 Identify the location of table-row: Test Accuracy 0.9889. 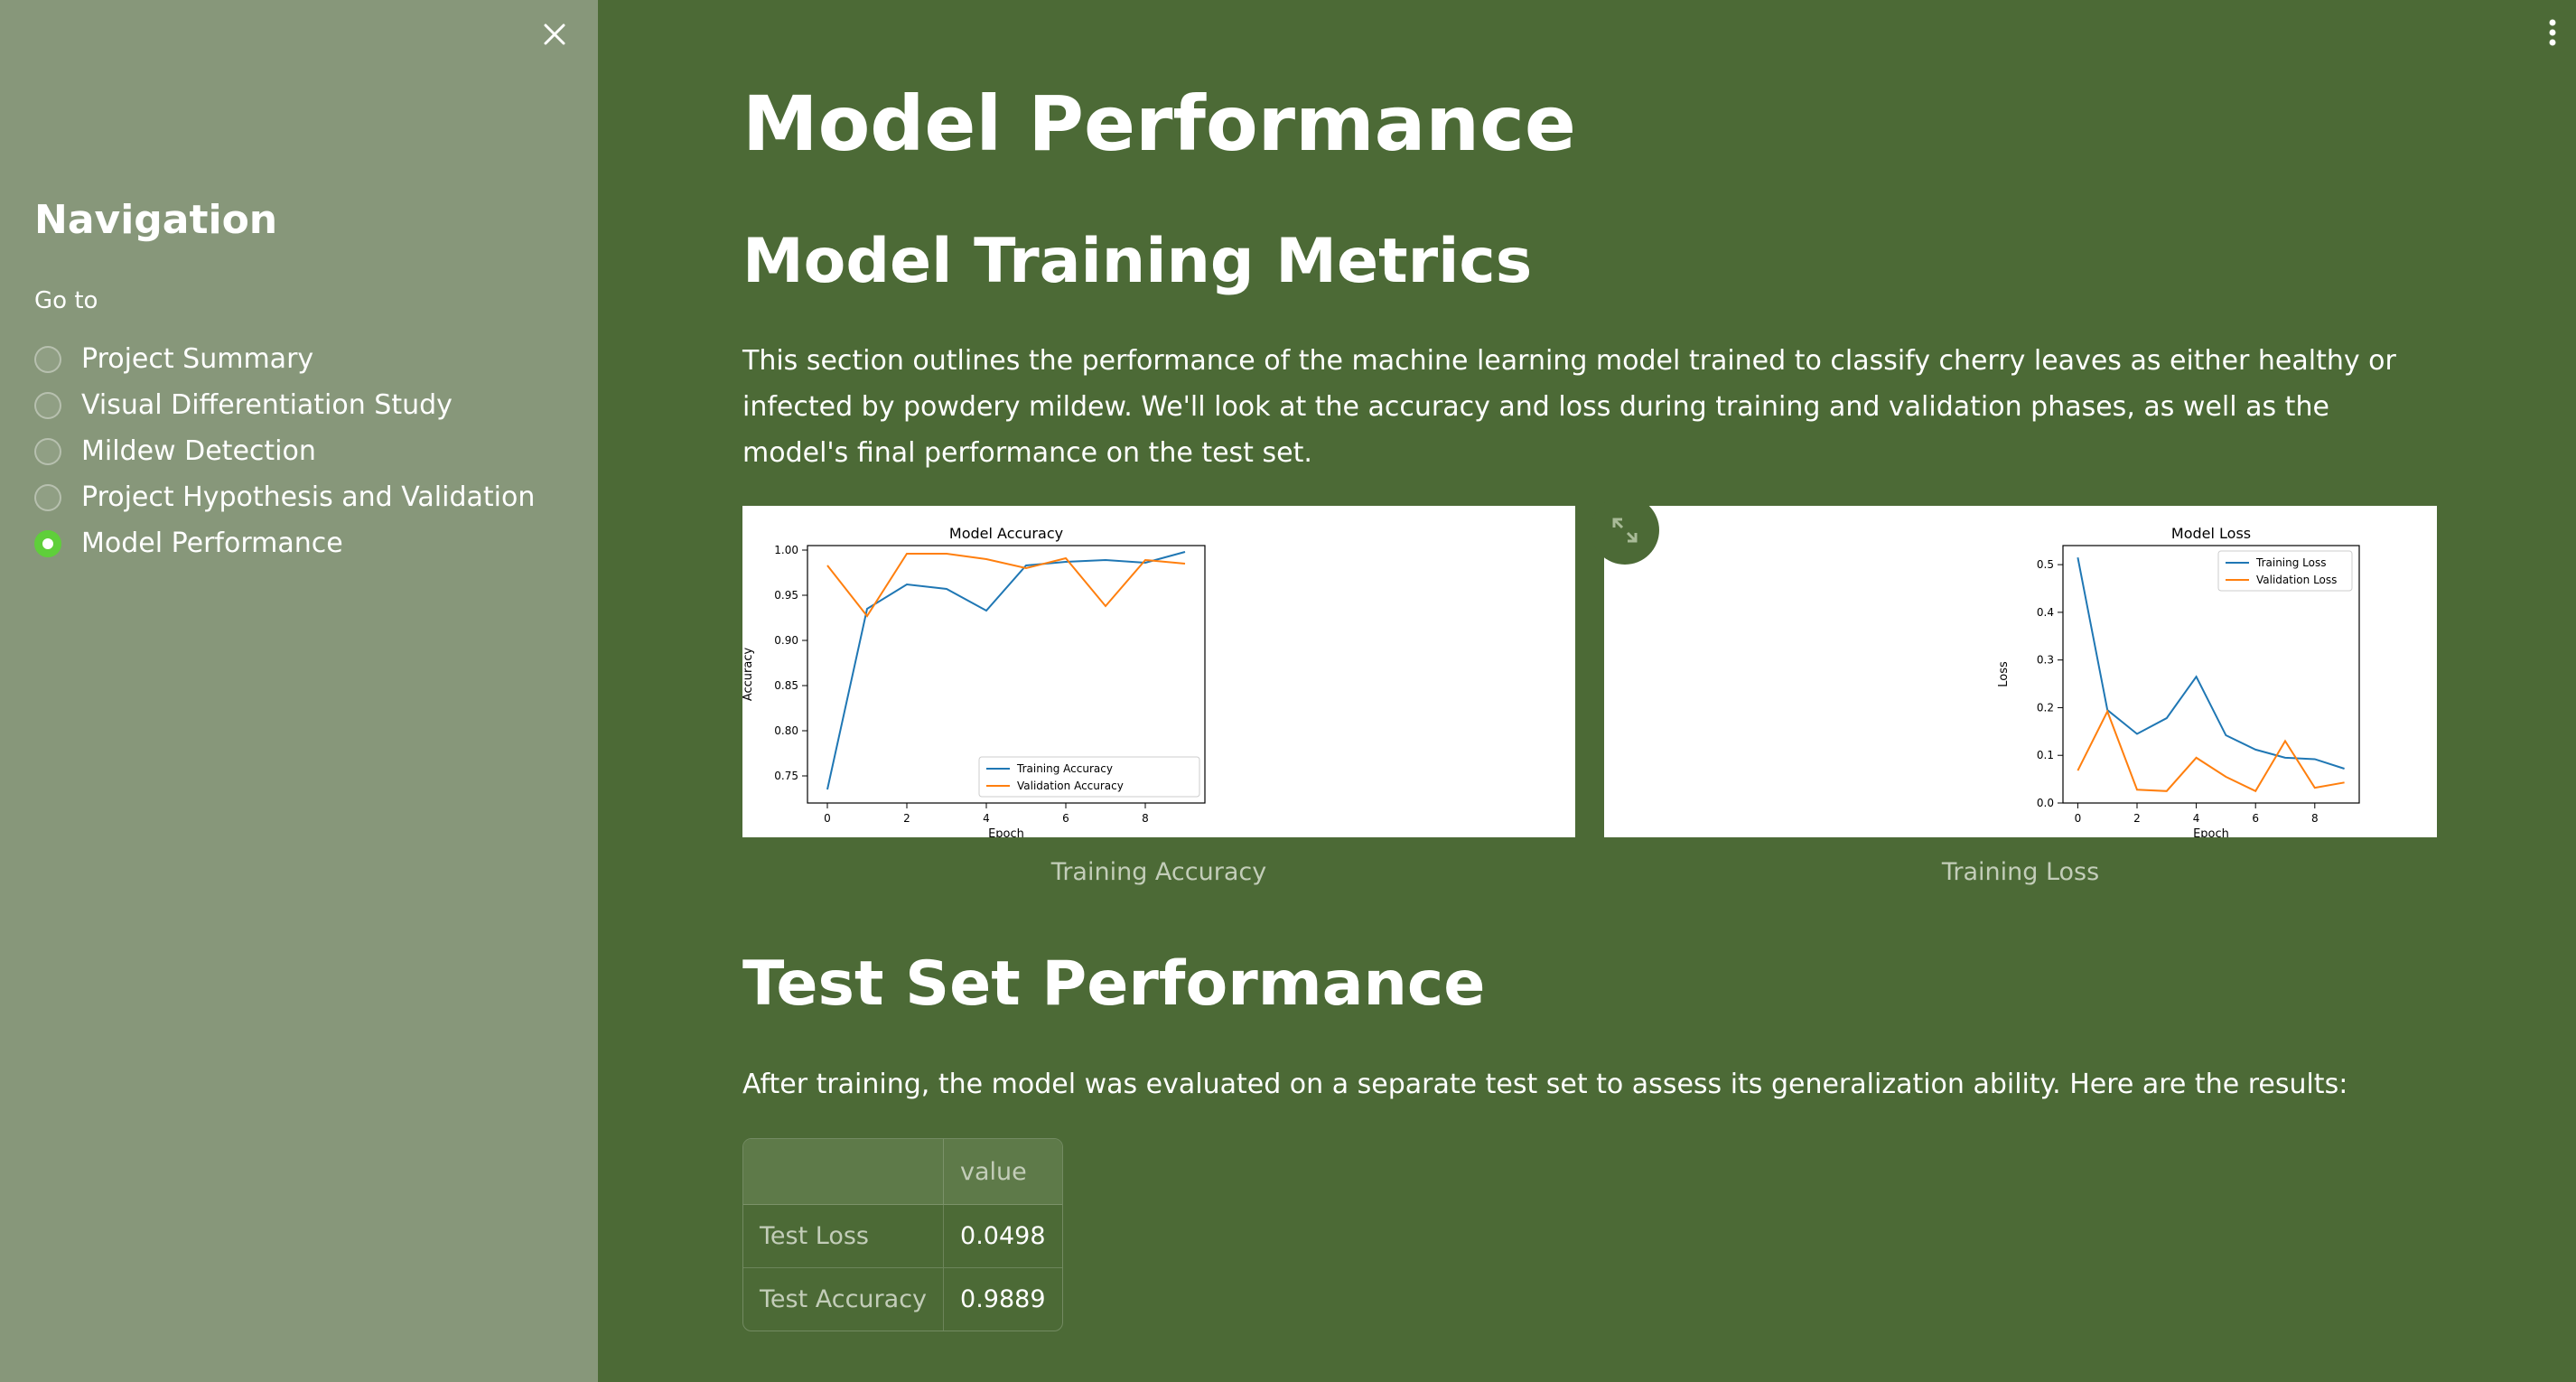
(903, 1299).